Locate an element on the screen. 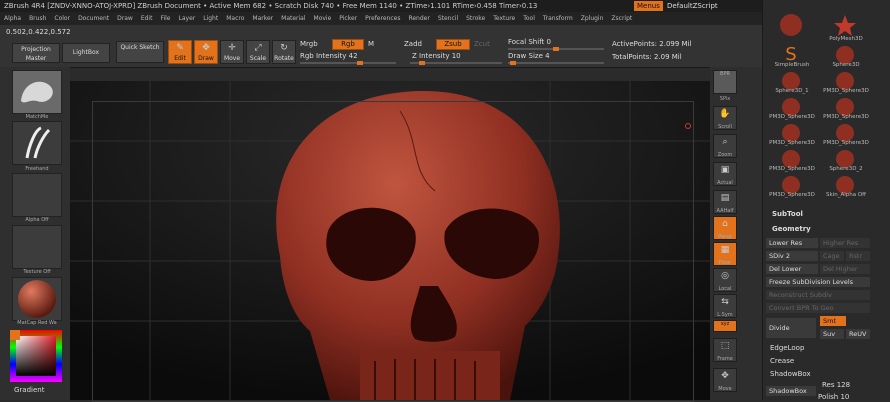 This screenshot has height=402, width=890. z-intensity-slider is located at coordinates (456, 63).